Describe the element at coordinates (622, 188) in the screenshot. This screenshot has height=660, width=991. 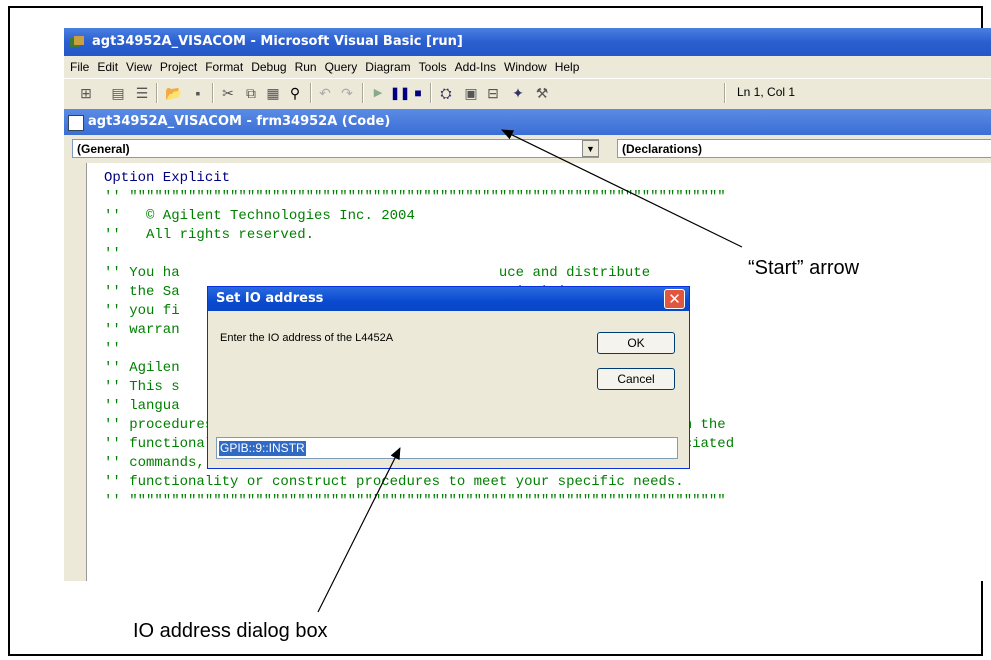
I see `start-arrow-line` at that location.